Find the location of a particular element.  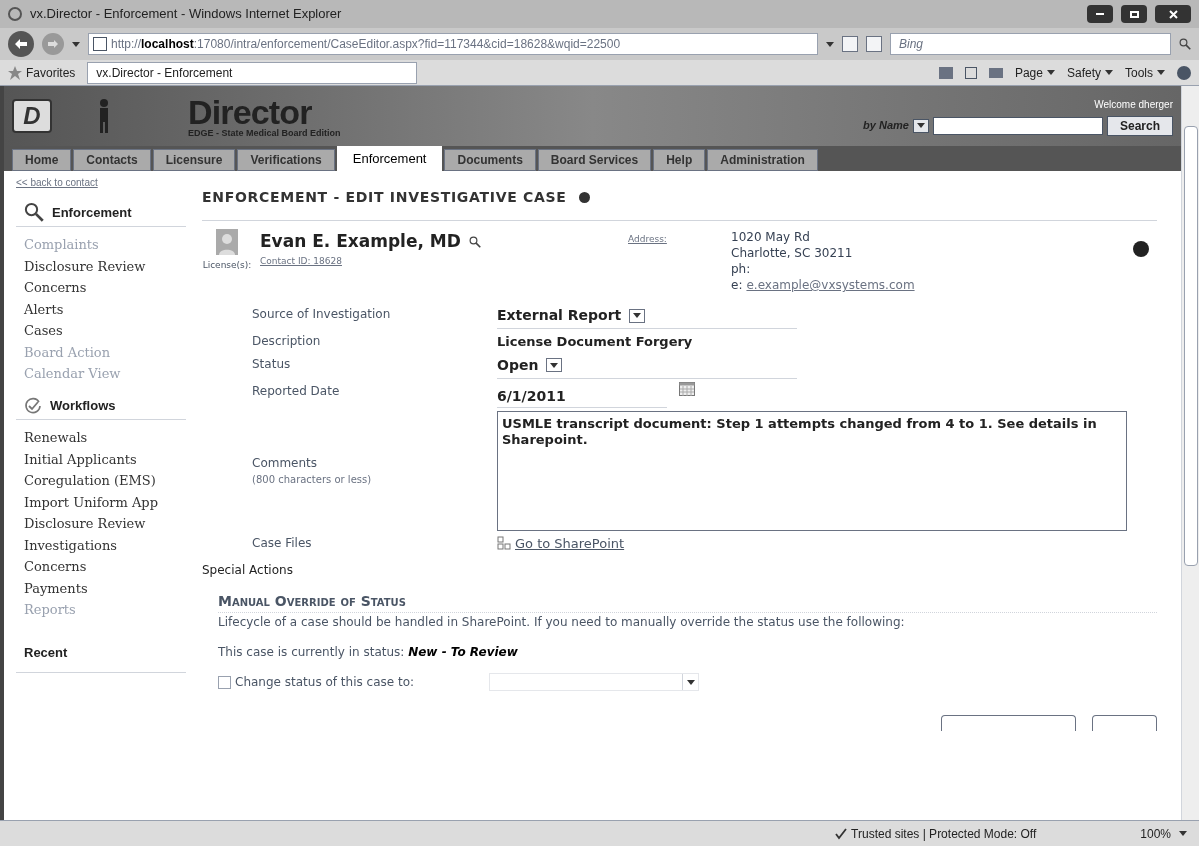

nav-tab: Administration is located at coordinates (762, 160).